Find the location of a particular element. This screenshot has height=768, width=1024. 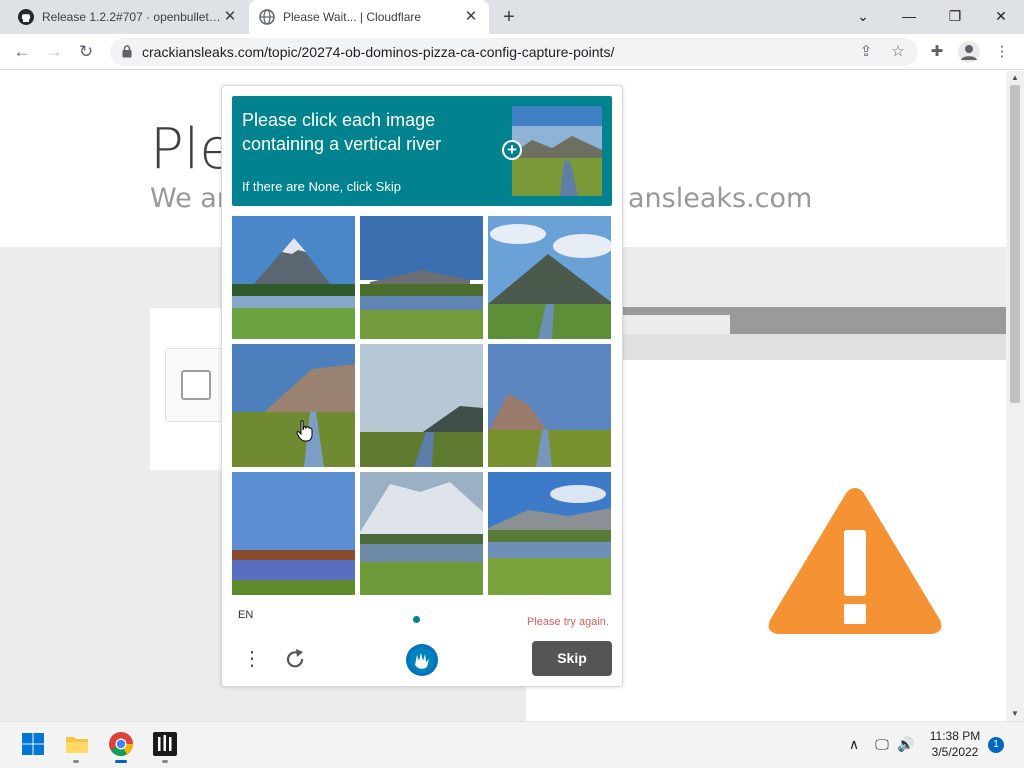

back-arrow-icon: ← is located at coordinates (22, 52).